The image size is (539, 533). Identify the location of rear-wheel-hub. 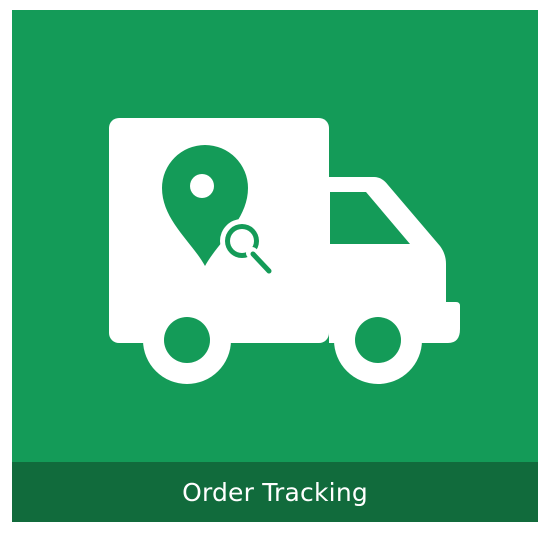
(187, 340).